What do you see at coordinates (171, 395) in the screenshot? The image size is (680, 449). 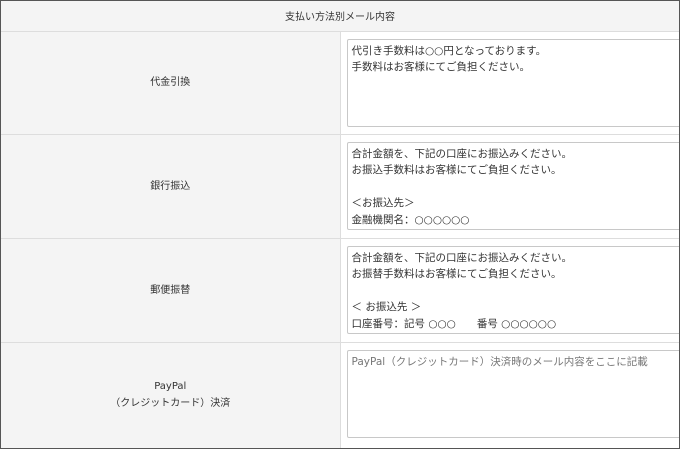 I see `row-label-paypal: PayPal （クレジットカード）決済` at bounding box center [171, 395].